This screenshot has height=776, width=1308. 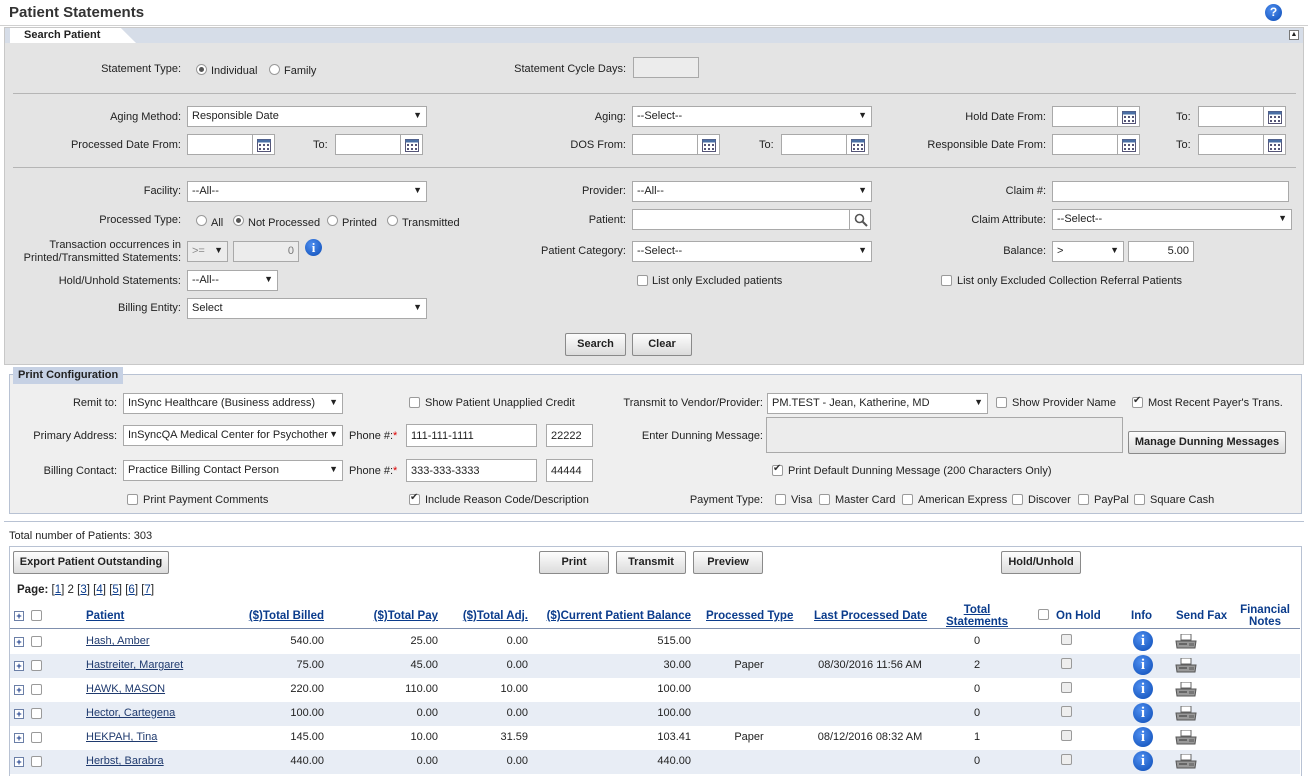 I want to click on dos-from-calendar, so click(x=709, y=144).